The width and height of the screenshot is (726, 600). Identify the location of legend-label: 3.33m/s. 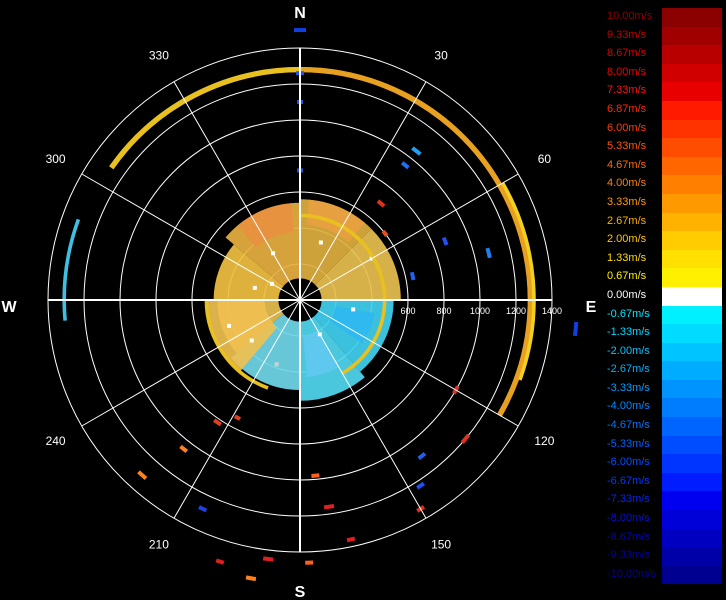
(627, 201).